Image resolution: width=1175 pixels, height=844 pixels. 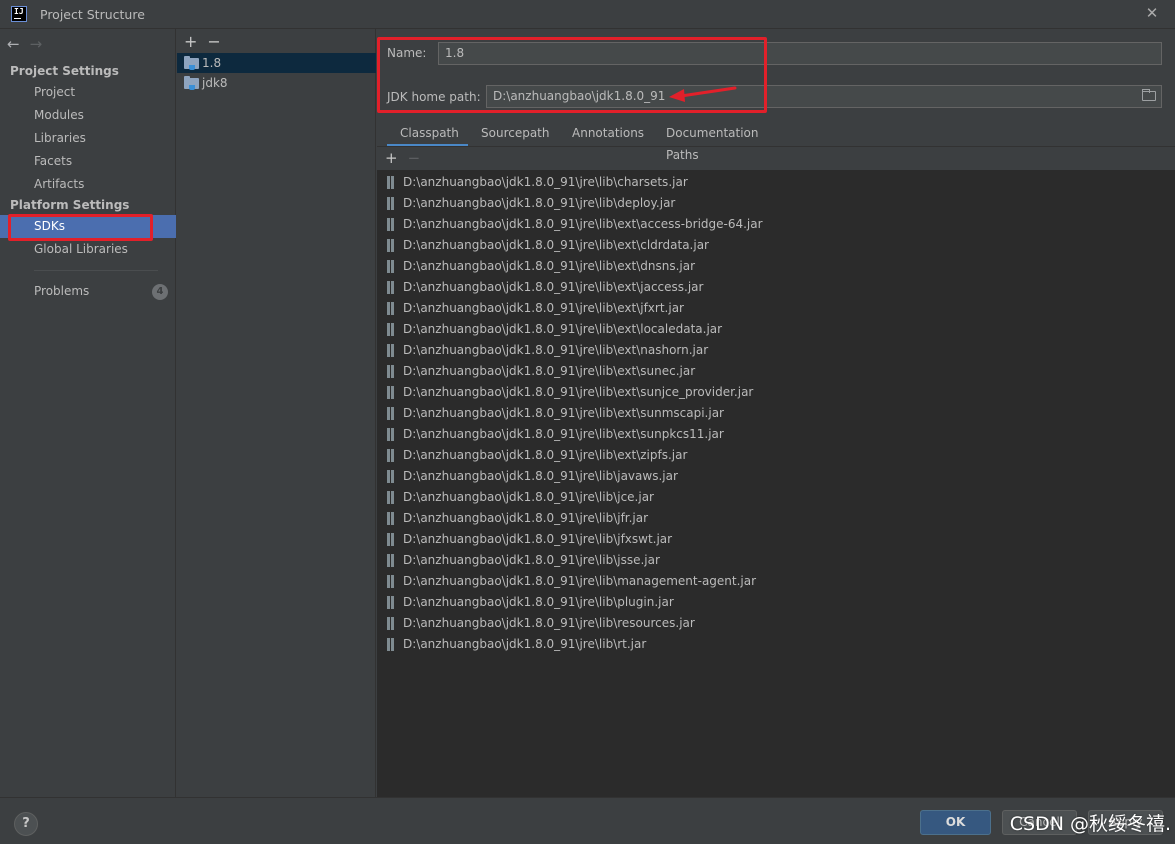 What do you see at coordinates (955, 822) in the screenshot?
I see `ok-button: OK` at bounding box center [955, 822].